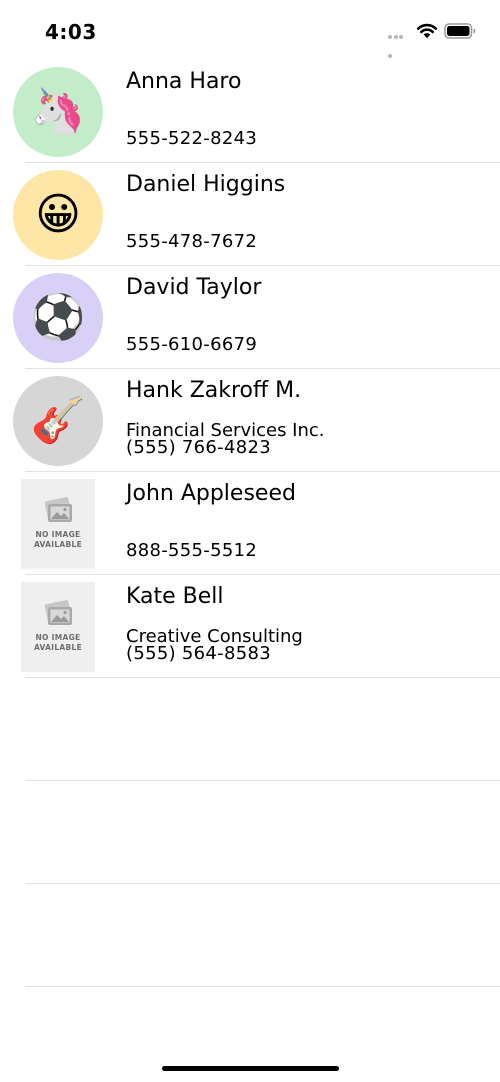  I want to click on contact-name: John Appleseed, so click(211, 493).